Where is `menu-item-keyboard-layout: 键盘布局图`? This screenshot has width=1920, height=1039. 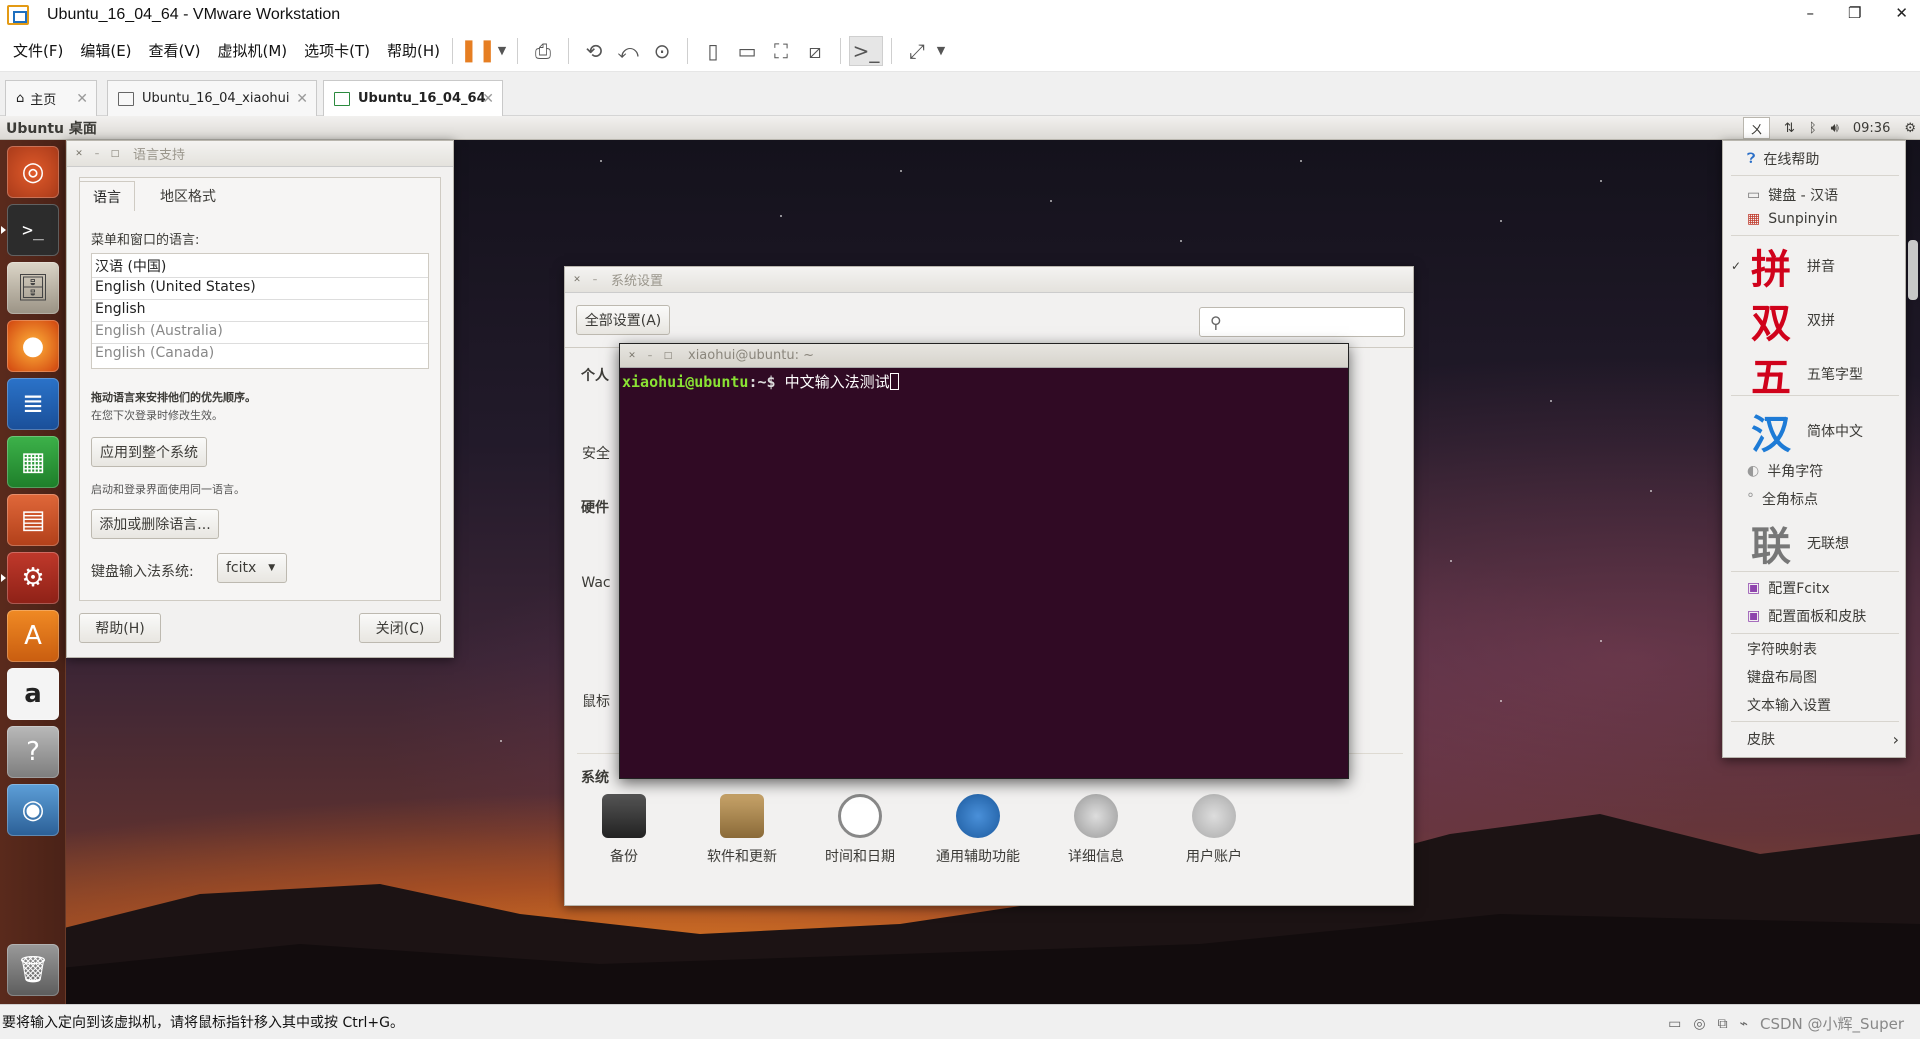
menu-item-keyboard-layout: 键盘布局图 is located at coordinates (1815, 677).